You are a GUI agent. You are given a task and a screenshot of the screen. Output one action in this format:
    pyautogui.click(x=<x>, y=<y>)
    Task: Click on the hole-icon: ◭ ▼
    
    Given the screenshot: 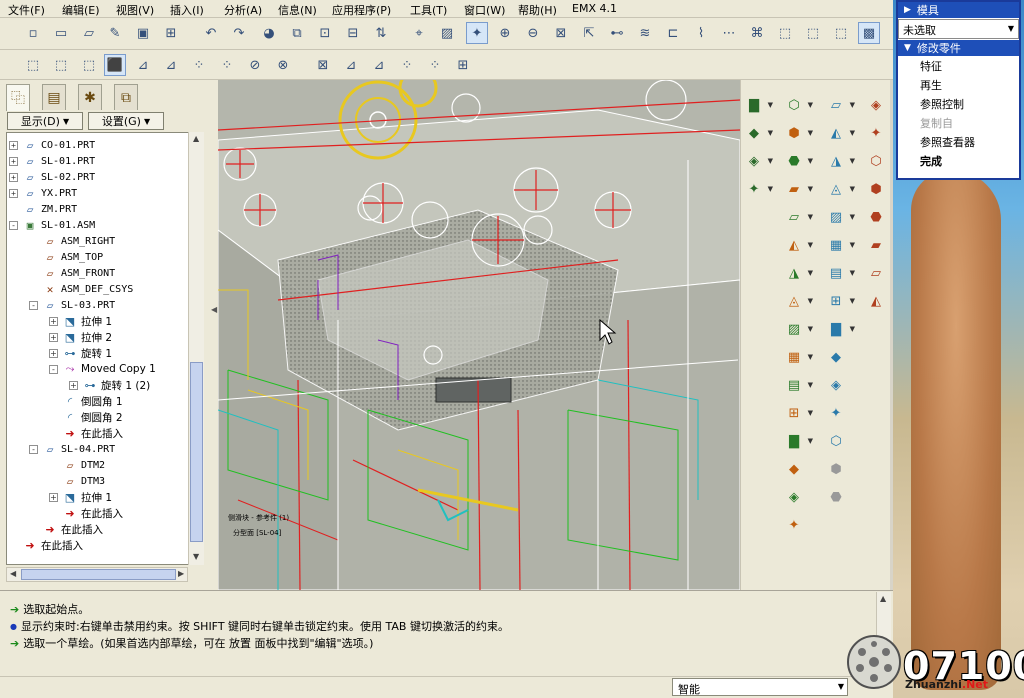 What is the action you would take?
    pyautogui.click(x=798, y=245)
    